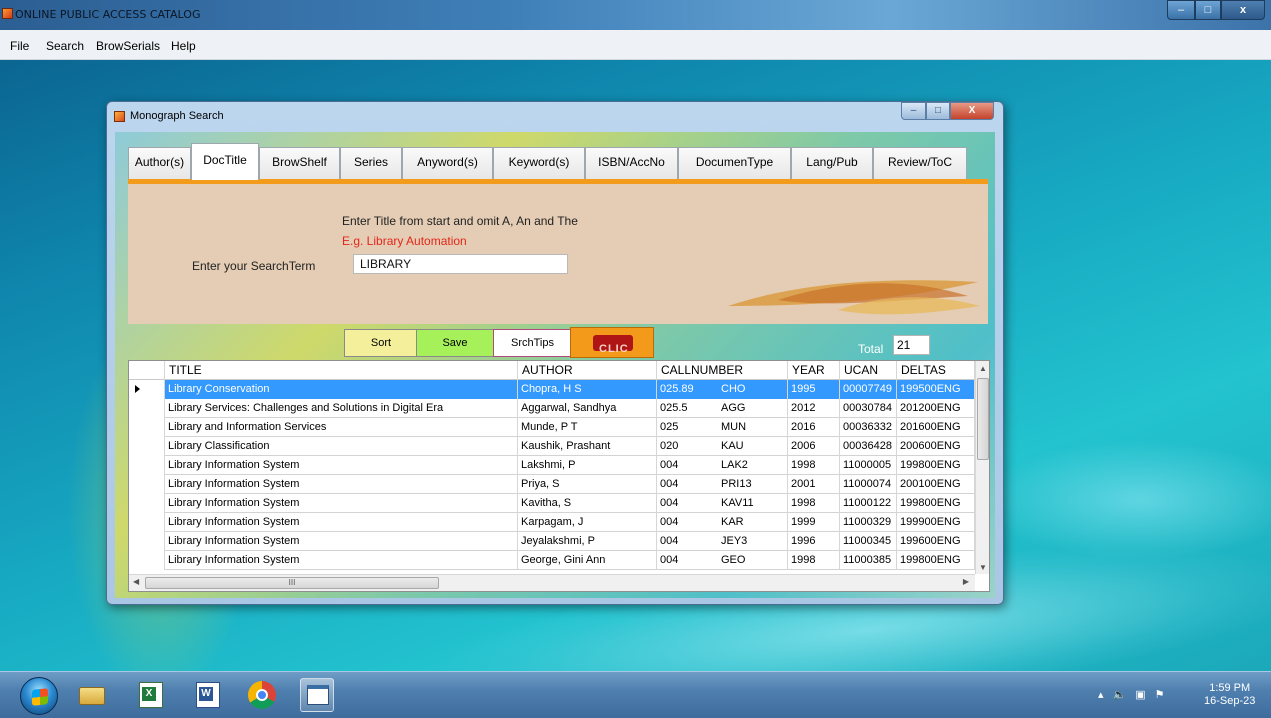  What do you see at coordinates (868, 484) in the screenshot?
I see `cell-ucan: 11000074` at bounding box center [868, 484].